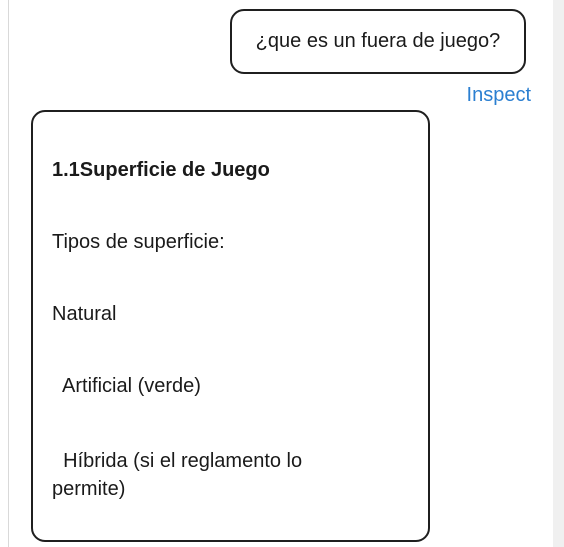 The width and height of the screenshot is (564, 547). What do you see at coordinates (180, 475) in the screenshot?
I see `bot-message-line: Híbrida (si el reglamento lo permite)` at bounding box center [180, 475].